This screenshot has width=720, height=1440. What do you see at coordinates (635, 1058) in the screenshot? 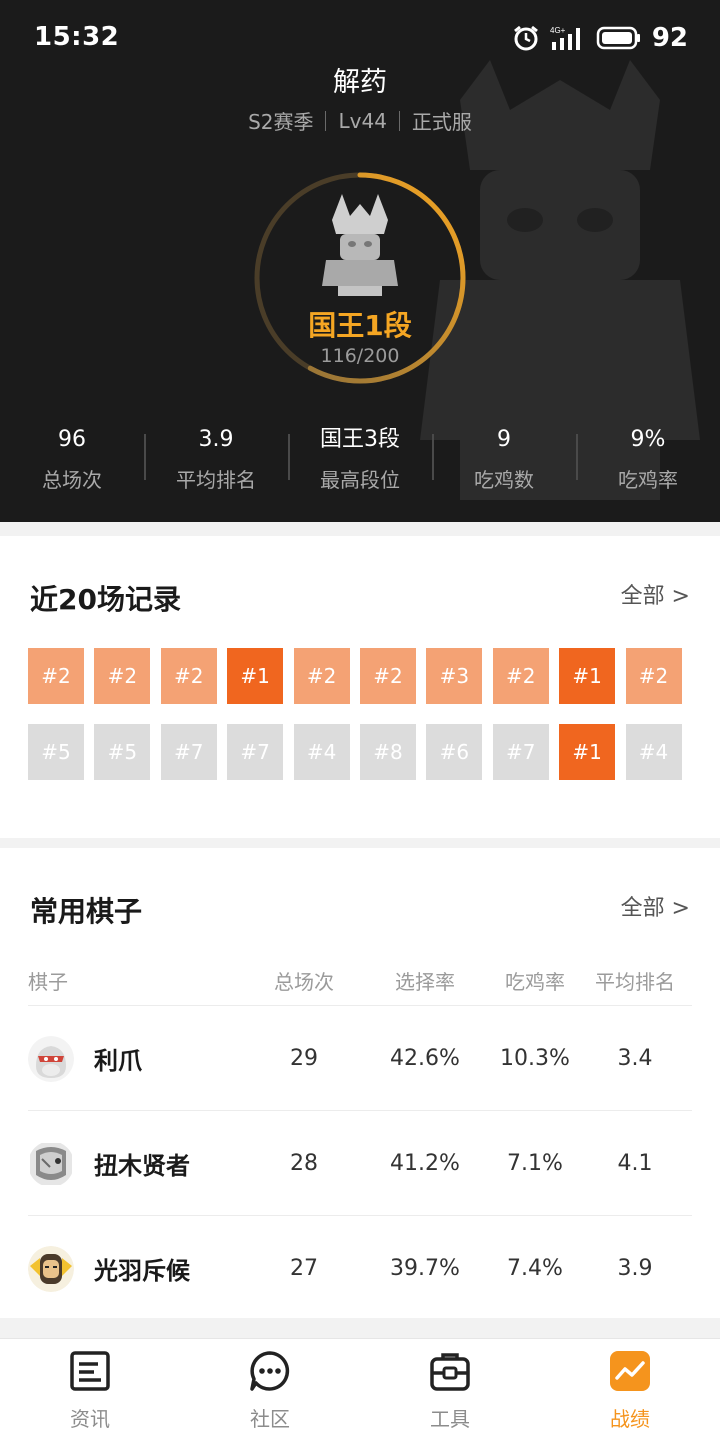
I see `piece-avg-rank: 3.4` at bounding box center [635, 1058].